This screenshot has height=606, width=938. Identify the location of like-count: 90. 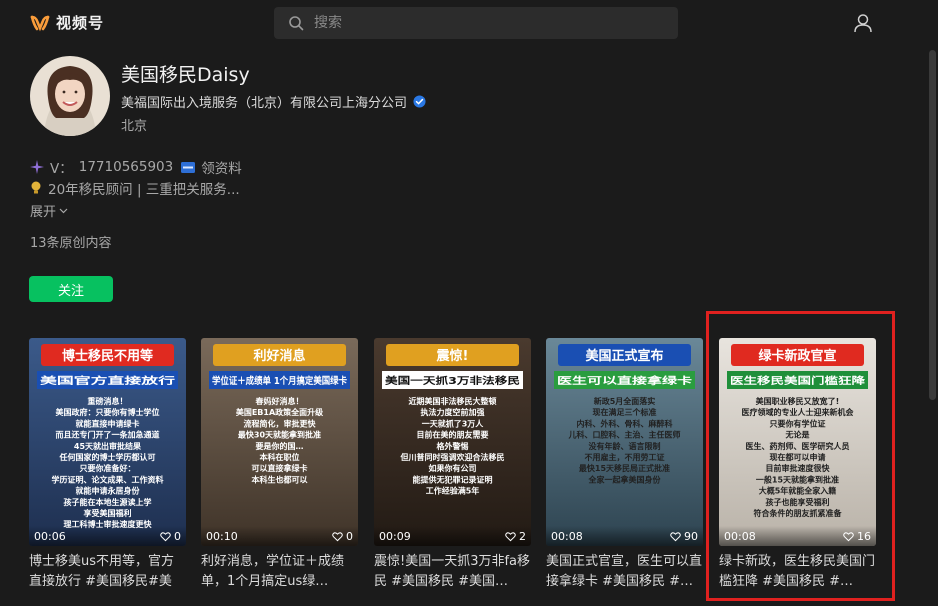
(691, 536).